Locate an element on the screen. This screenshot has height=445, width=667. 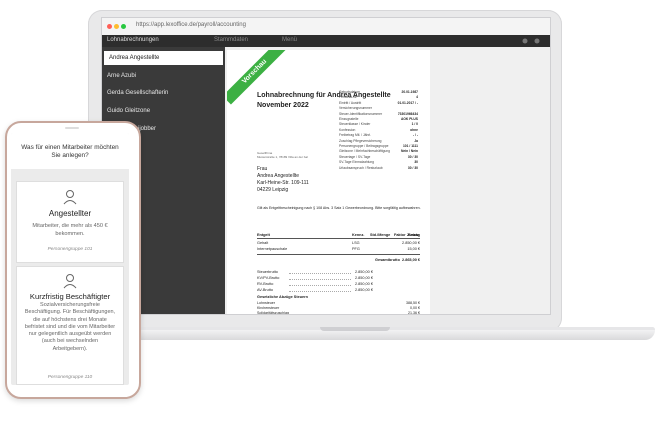
info-label: Gleitzone / Mehrfachbeschäftigung is located at coordinates (364, 151).